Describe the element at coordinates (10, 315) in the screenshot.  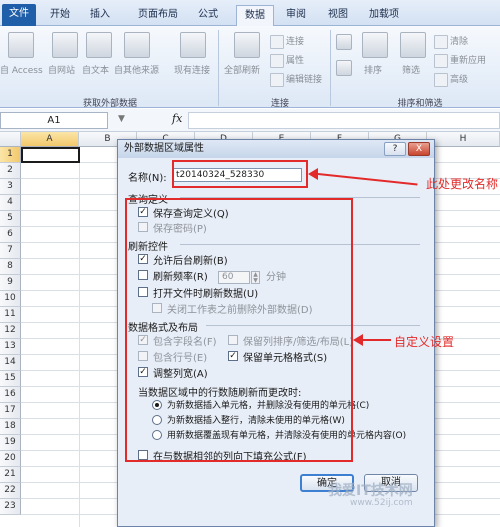
I see `row-header: 11` at that location.